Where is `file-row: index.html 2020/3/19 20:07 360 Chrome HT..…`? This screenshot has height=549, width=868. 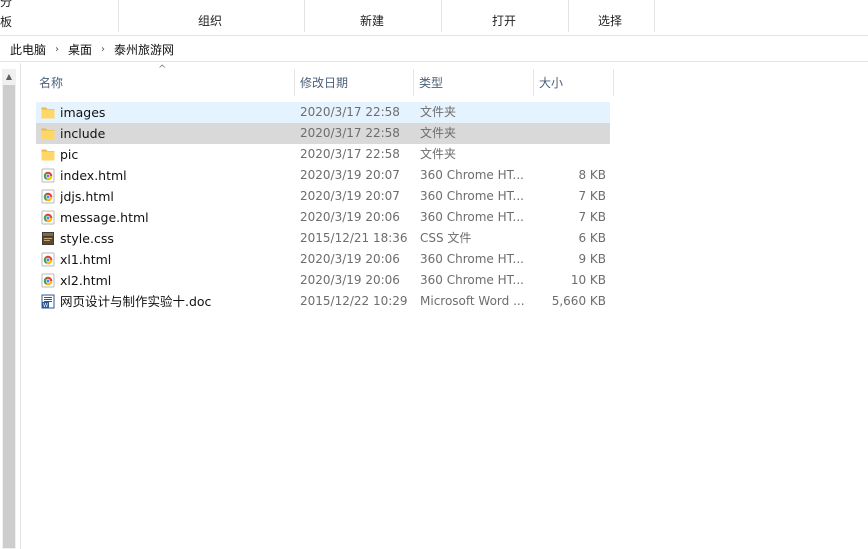
file-row: index.html 2020/3/19 20:07 360 Chrome HT..… is located at coordinates (323, 175).